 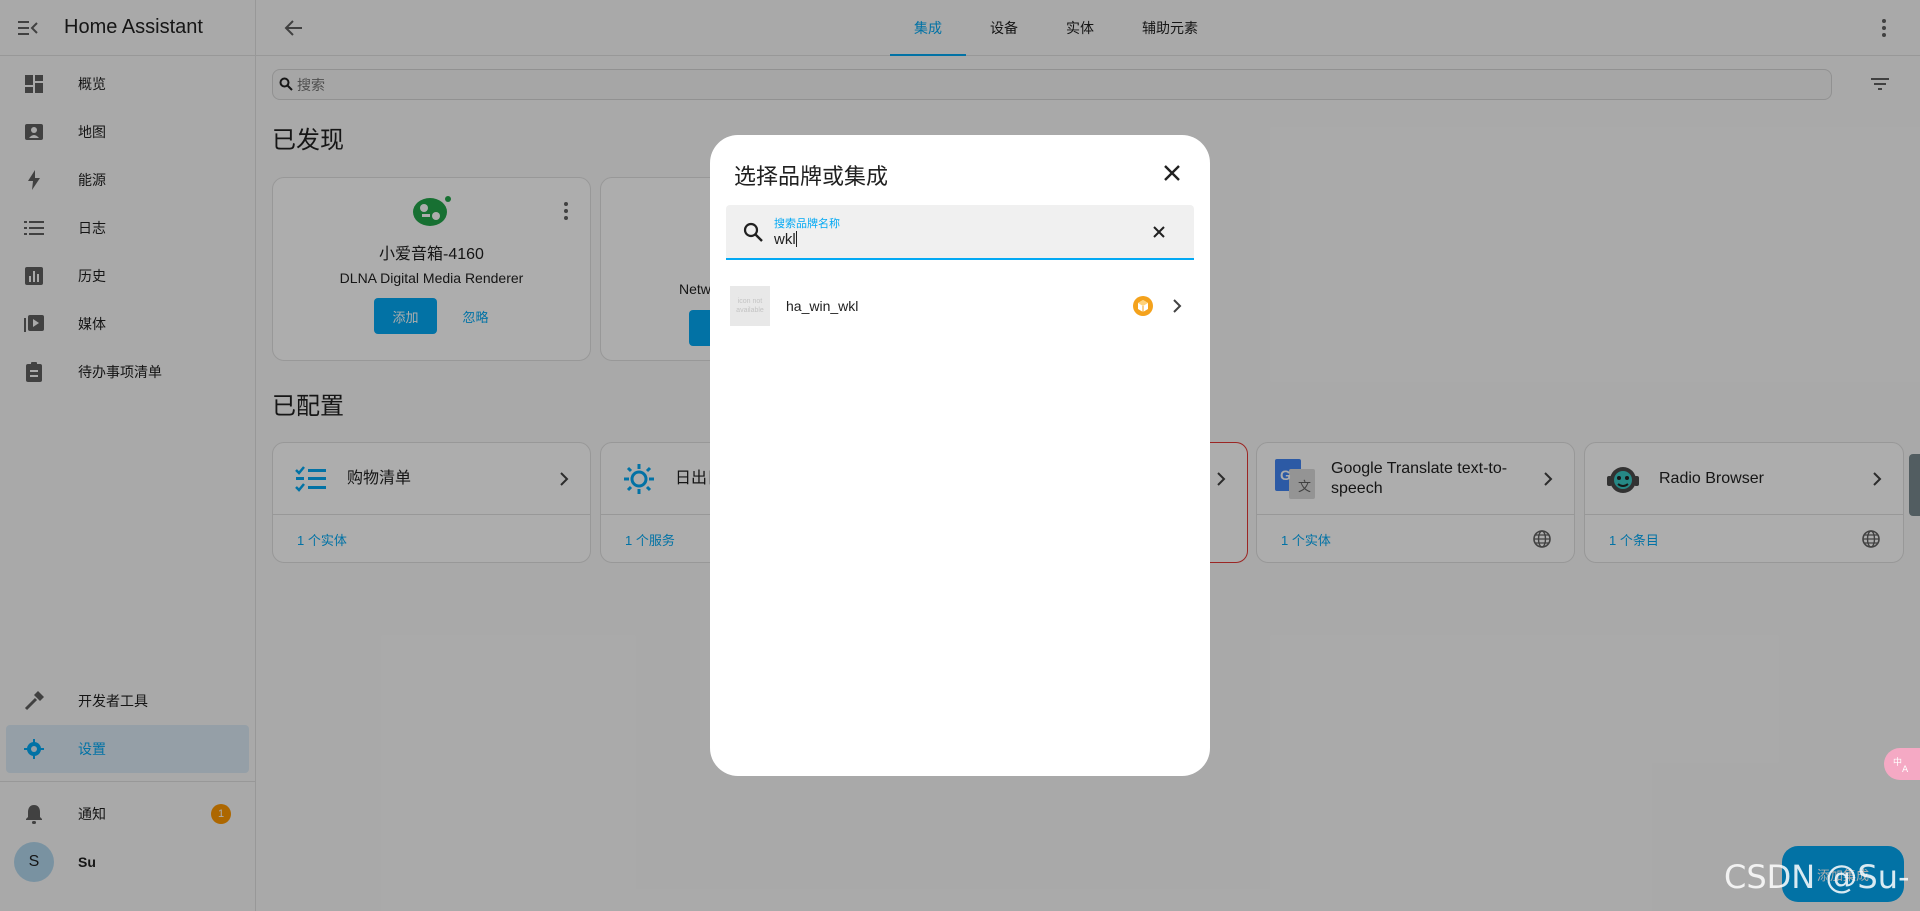 I want to click on clear-icon, so click(x=1159, y=232).